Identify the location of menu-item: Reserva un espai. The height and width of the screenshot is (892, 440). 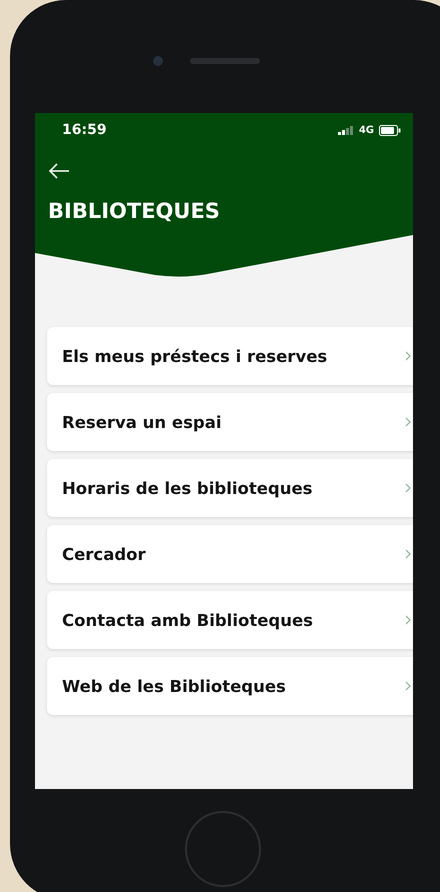
(230, 422).